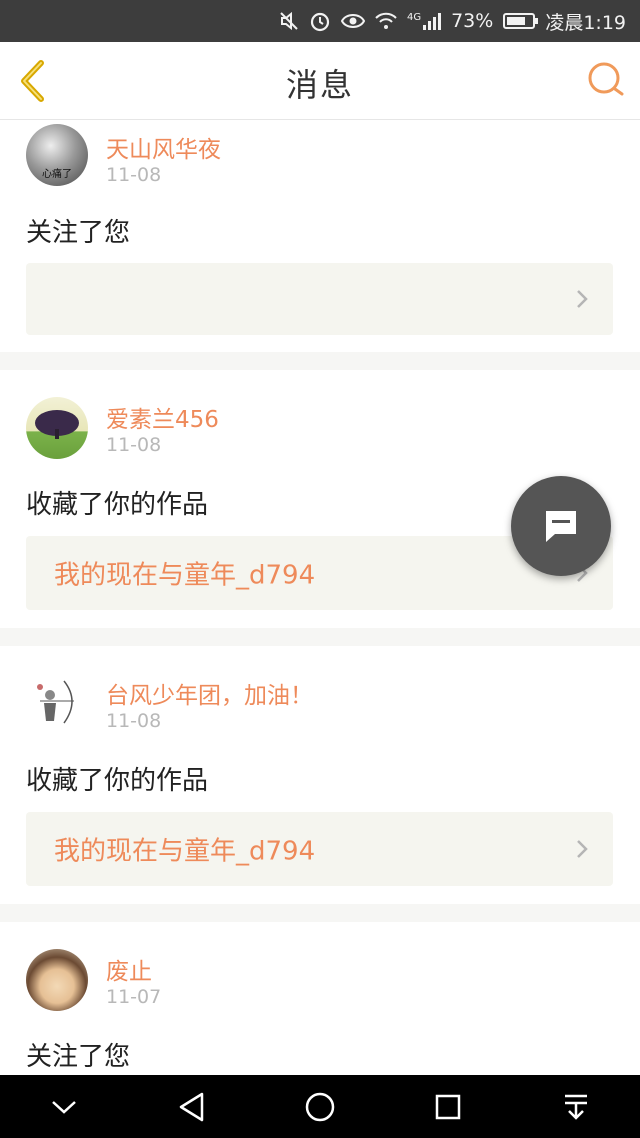 This screenshot has width=640, height=1138. I want to click on search-button, so click(606, 80).